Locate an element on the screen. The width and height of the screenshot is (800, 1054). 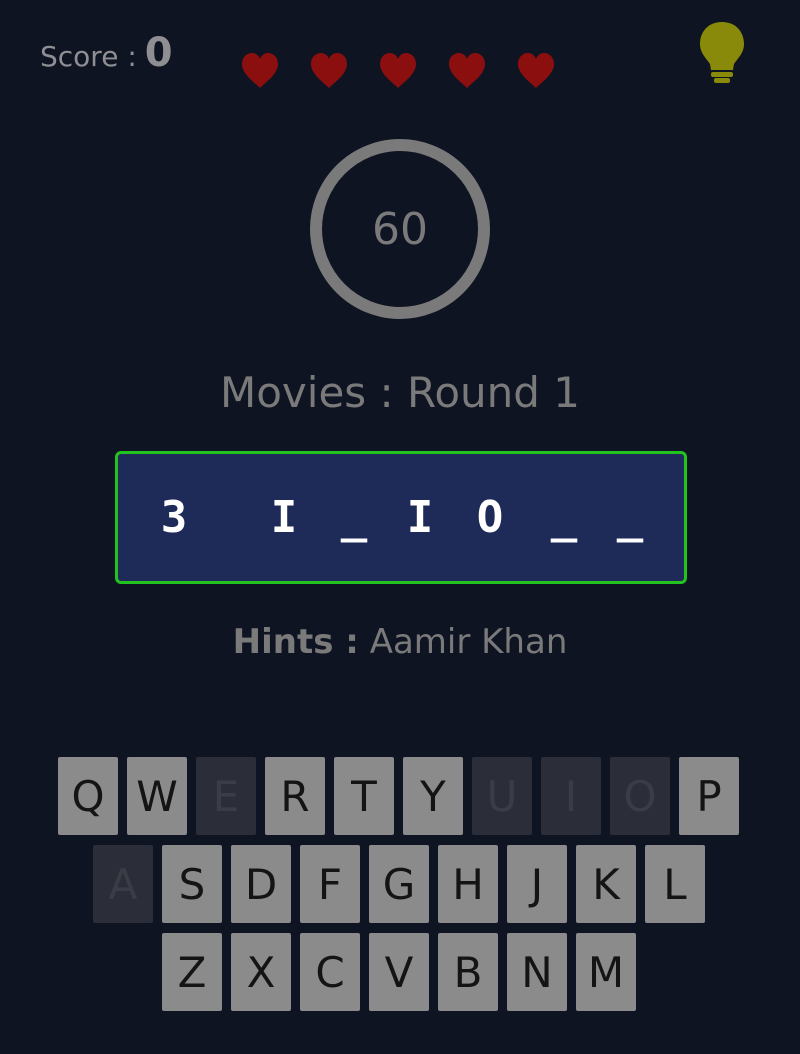
key-y: Y is located at coordinates (433, 796).